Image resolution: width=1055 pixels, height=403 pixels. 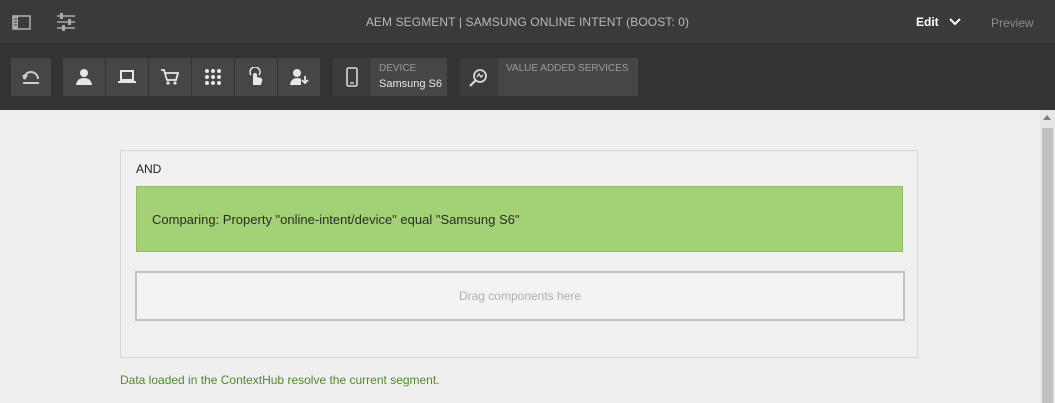 What do you see at coordinates (352, 77) in the screenshot?
I see `device-icon-box` at bounding box center [352, 77].